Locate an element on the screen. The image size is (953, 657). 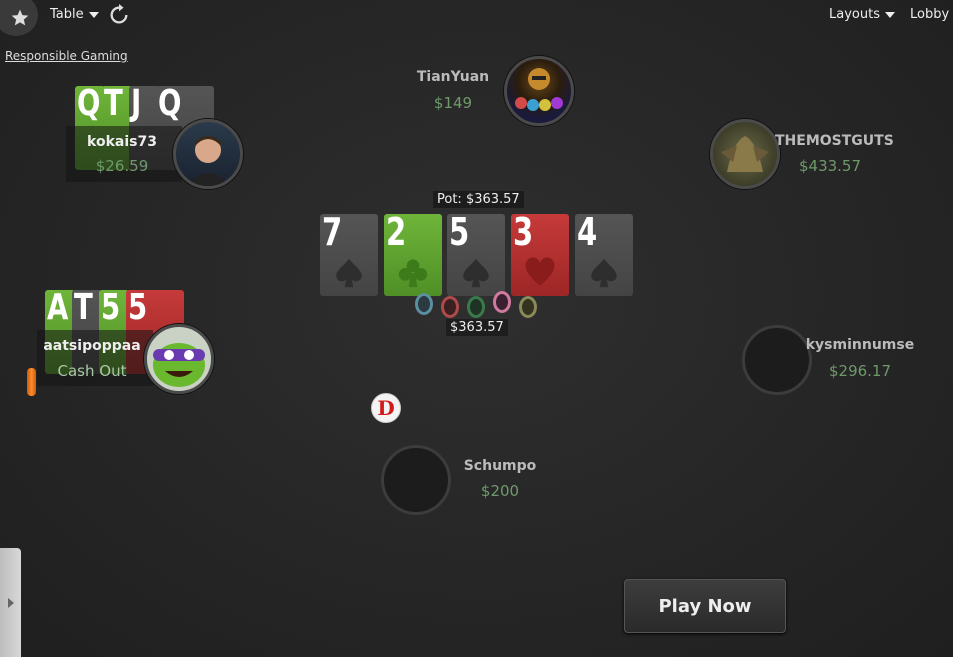
table-menu-label: Table is located at coordinates (67, 14).